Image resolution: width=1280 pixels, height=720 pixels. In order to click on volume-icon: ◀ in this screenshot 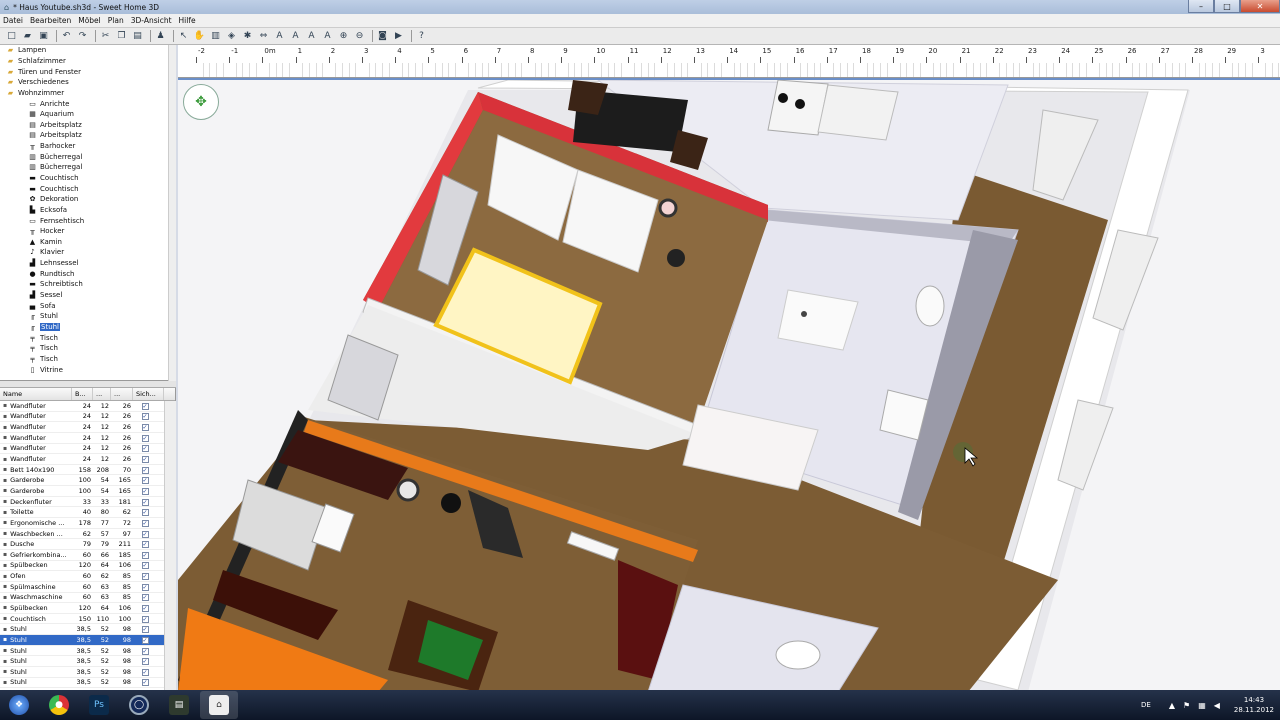, I will do `click(1217, 705)`.